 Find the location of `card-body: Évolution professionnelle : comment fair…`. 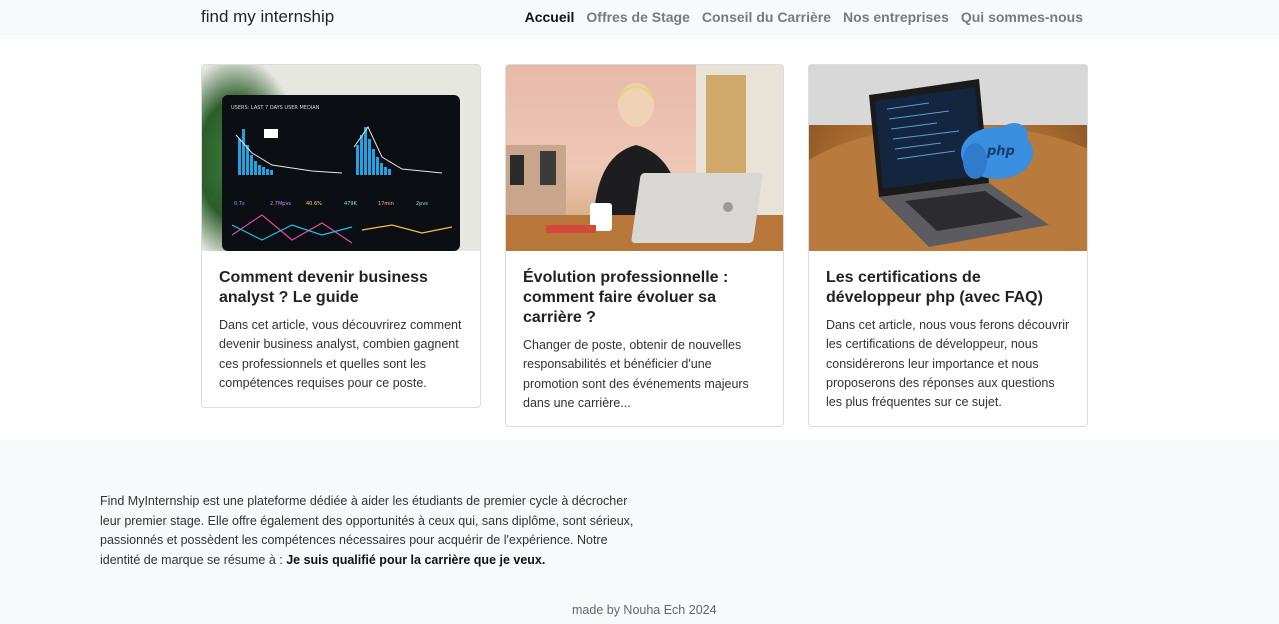

card-body: Évolution professionnelle : comment fair… is located at coordinates (644, 338).